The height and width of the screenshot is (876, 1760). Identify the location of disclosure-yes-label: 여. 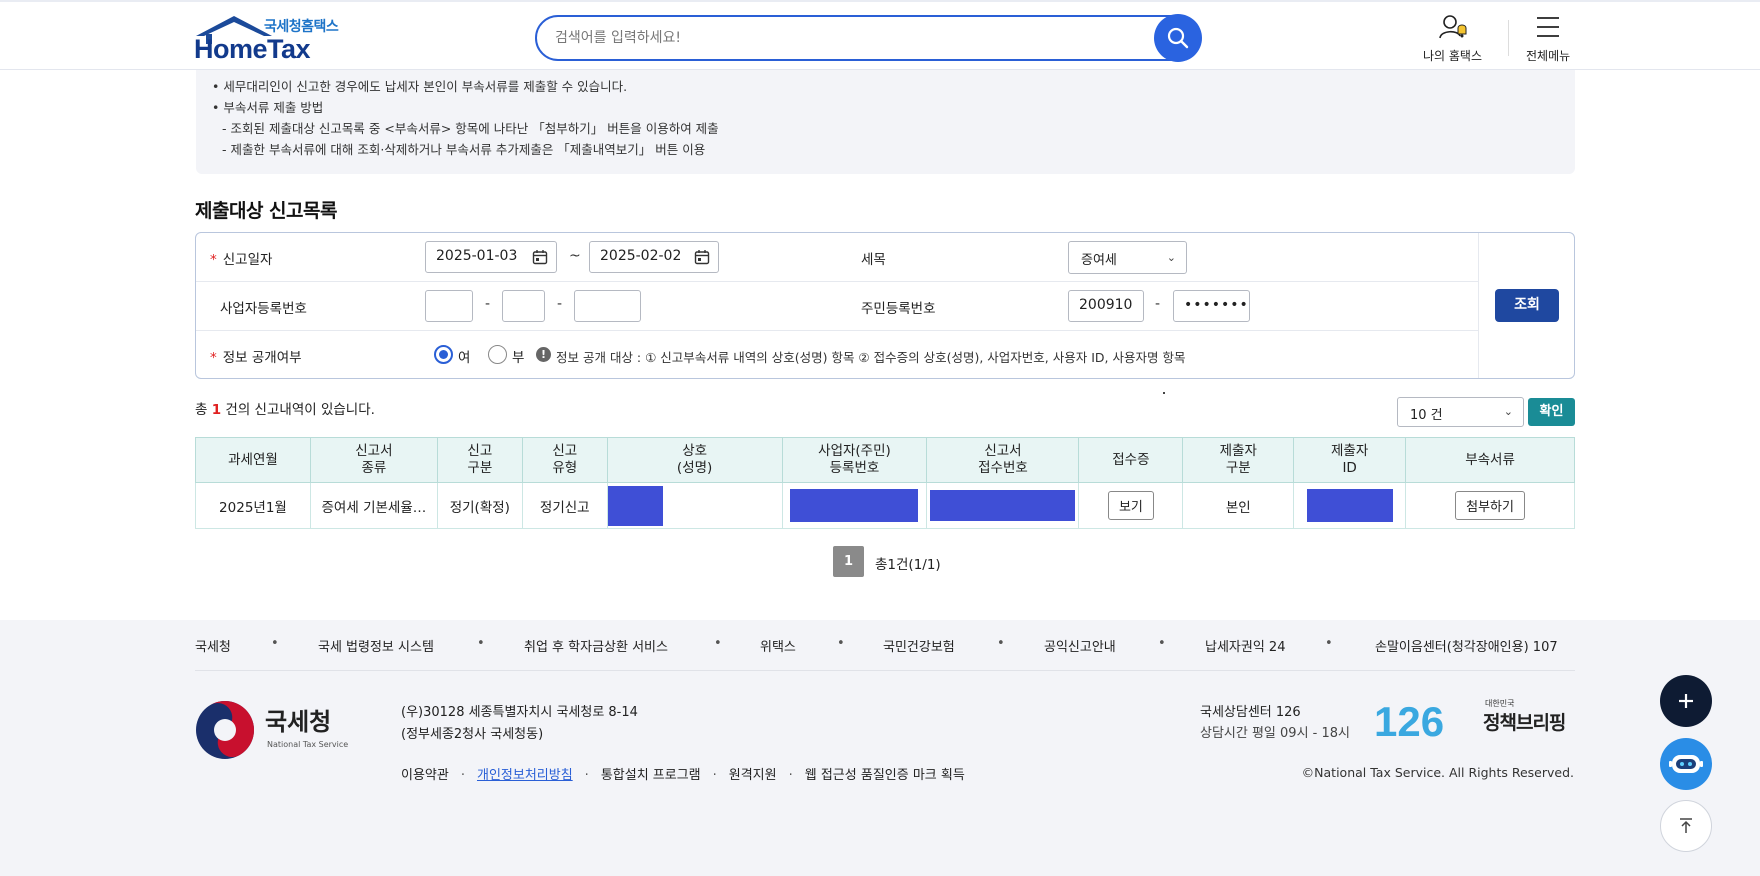
(464, 358).